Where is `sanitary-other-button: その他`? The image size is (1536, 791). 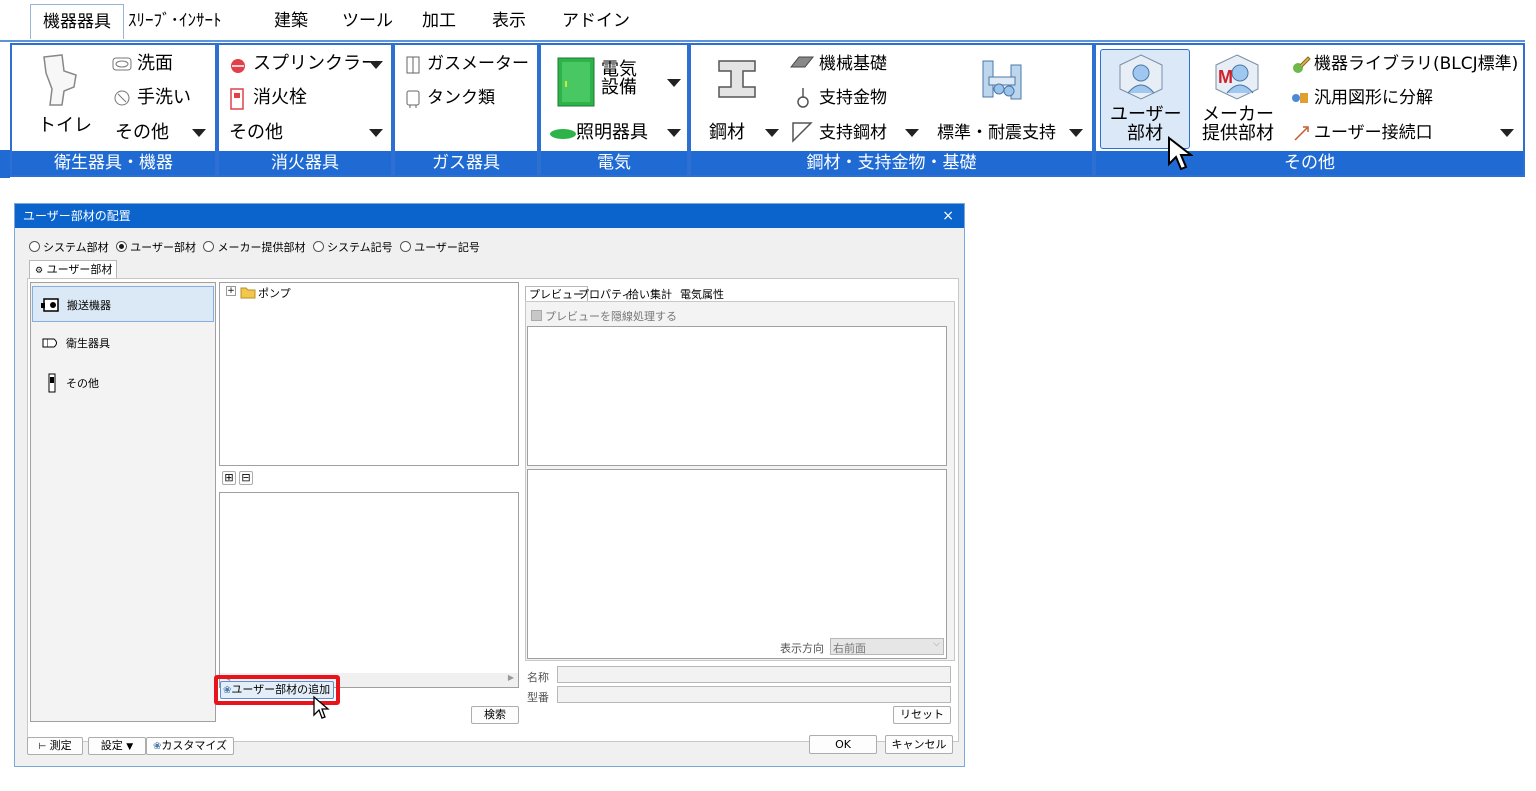 sanitary-other-button: その他 is located at coordinates (142, 133).